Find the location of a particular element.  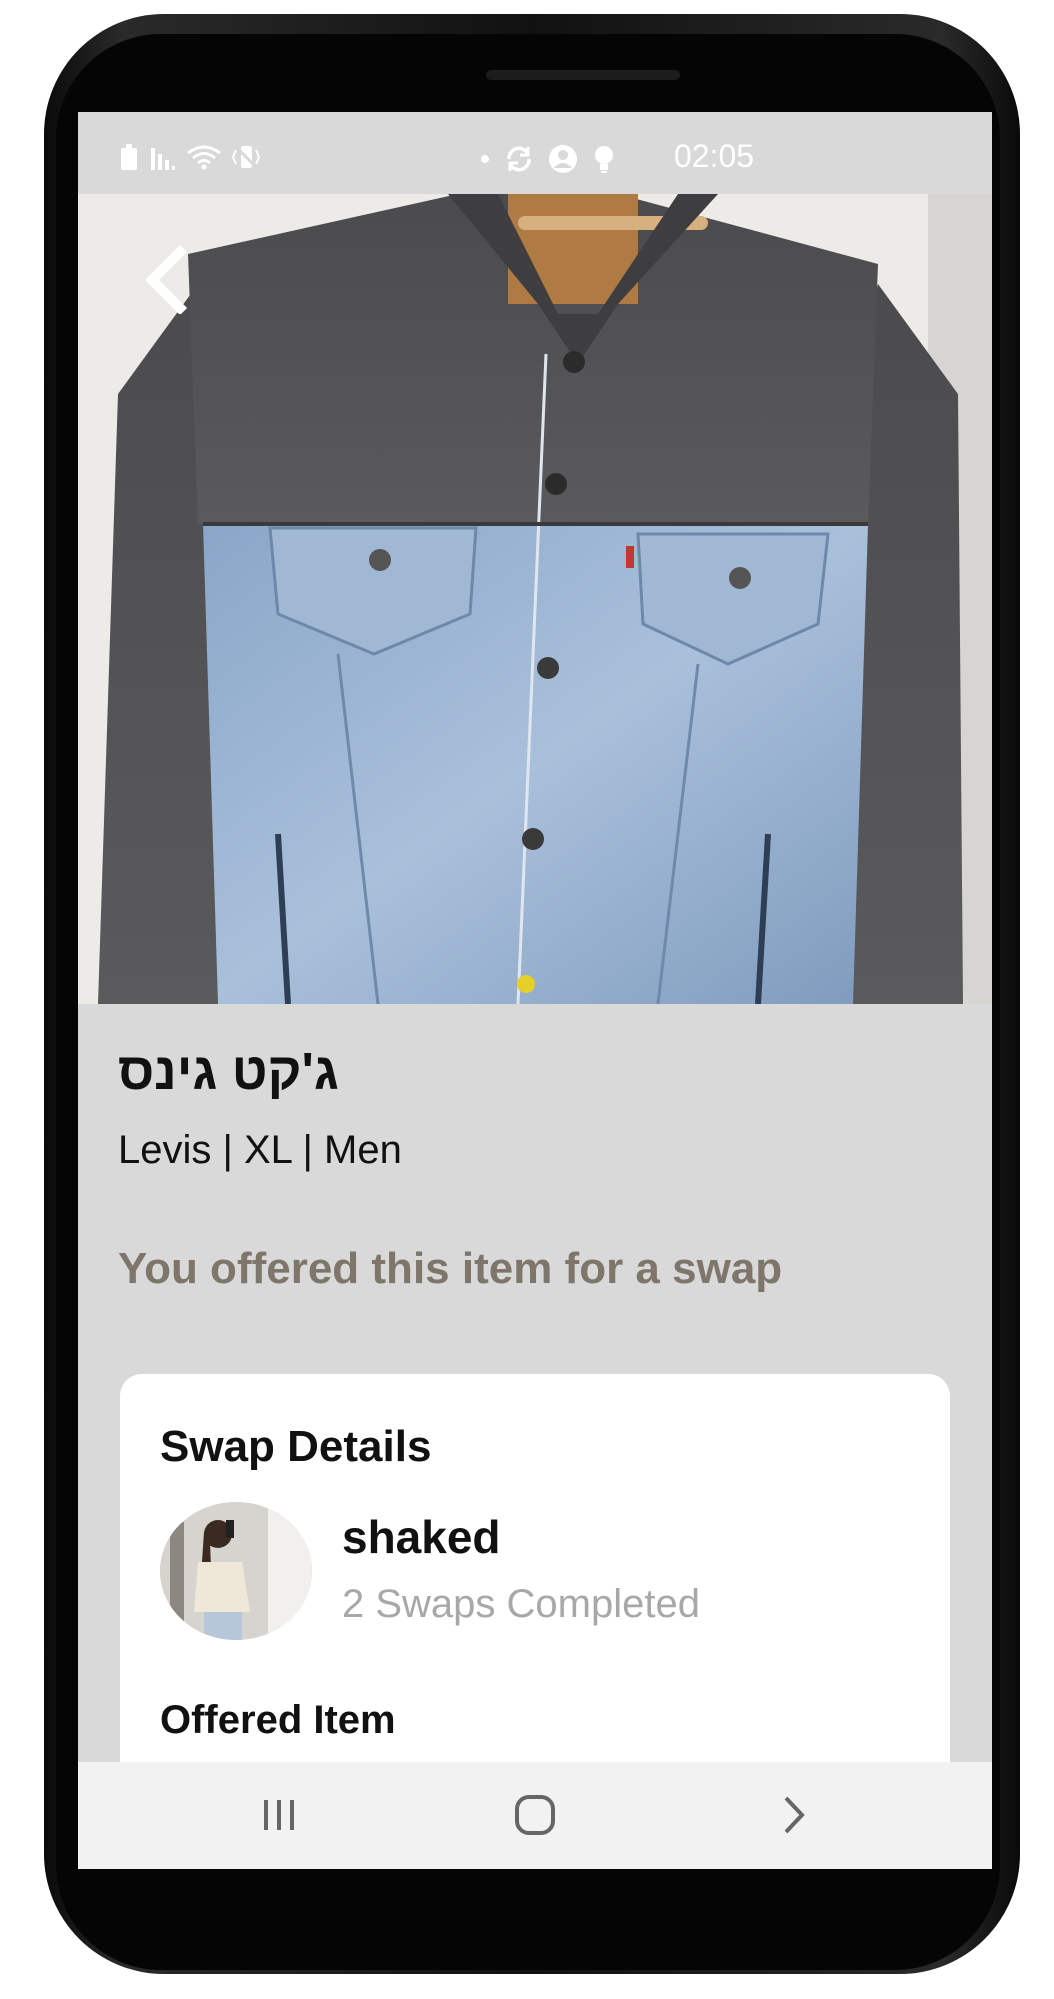

swap-details-heading: Swap Details is located at coordinates (296, 1446).